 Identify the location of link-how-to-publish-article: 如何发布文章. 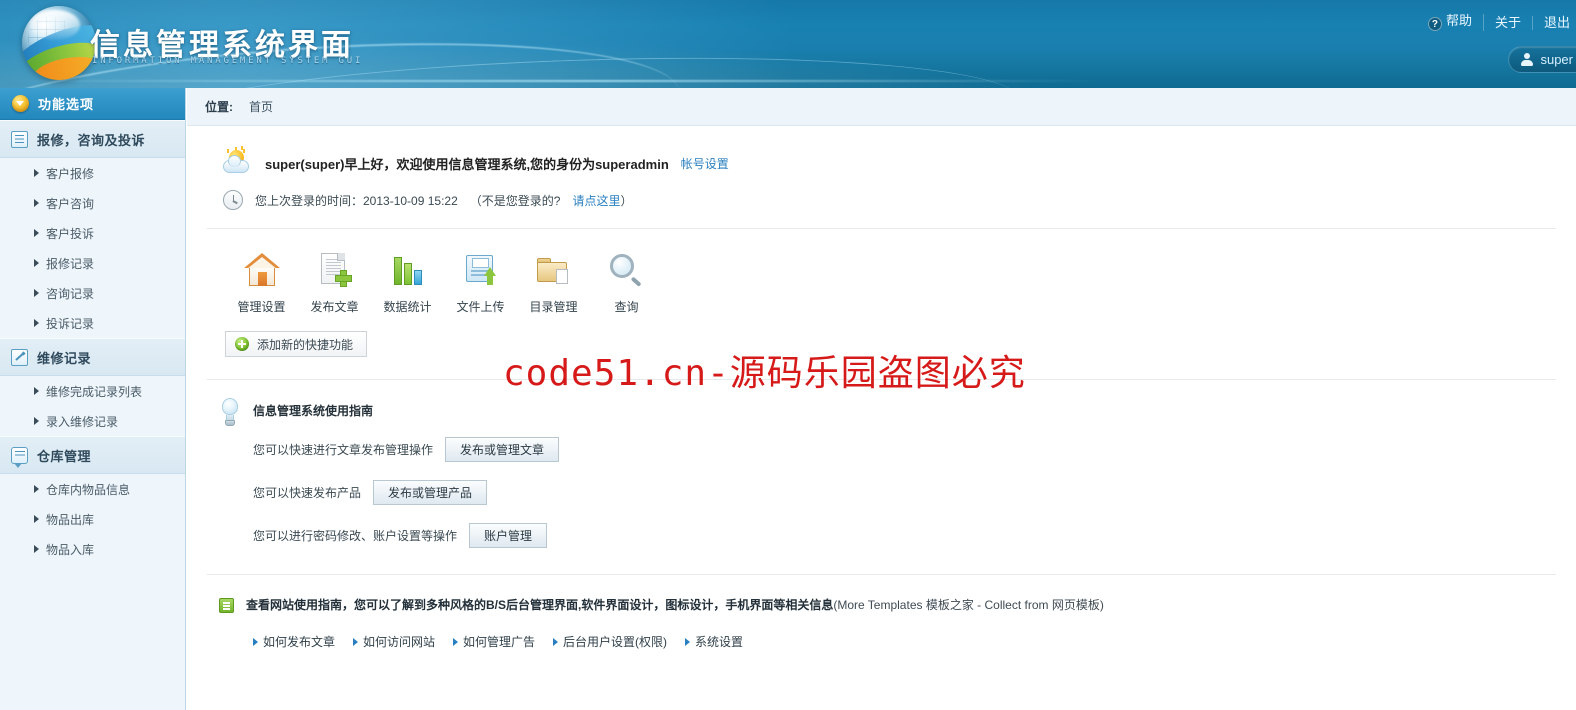
(294, 641).